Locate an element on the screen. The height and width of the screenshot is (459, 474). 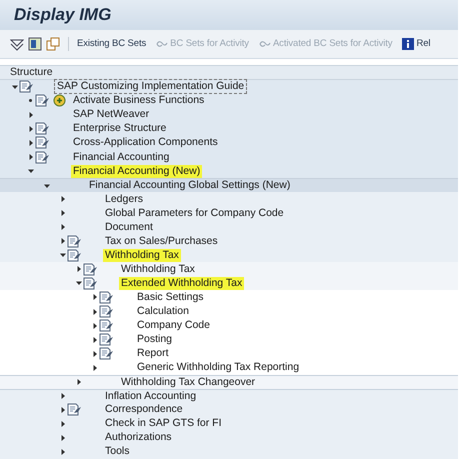
copy-icon is located at coordinates (53, 43).